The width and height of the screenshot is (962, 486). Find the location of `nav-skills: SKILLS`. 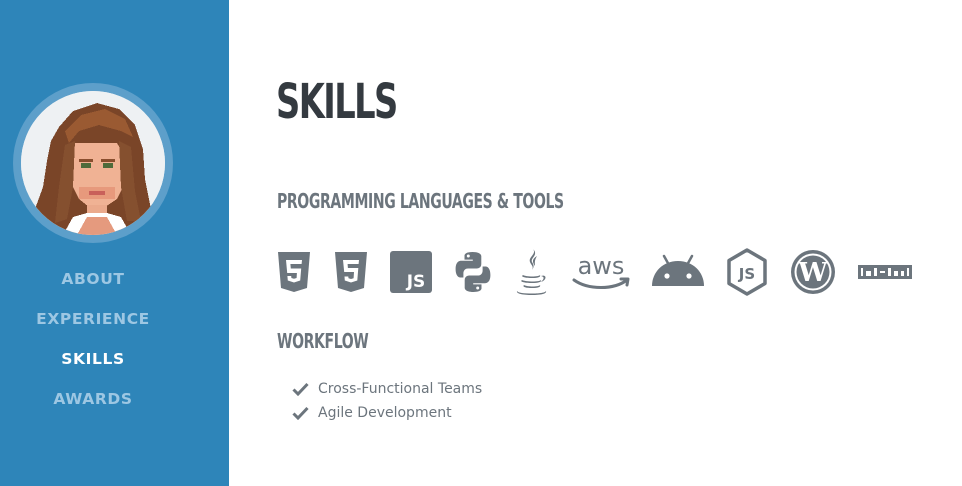

nav-skills: SKILLS is located at coordinates (93, 366).